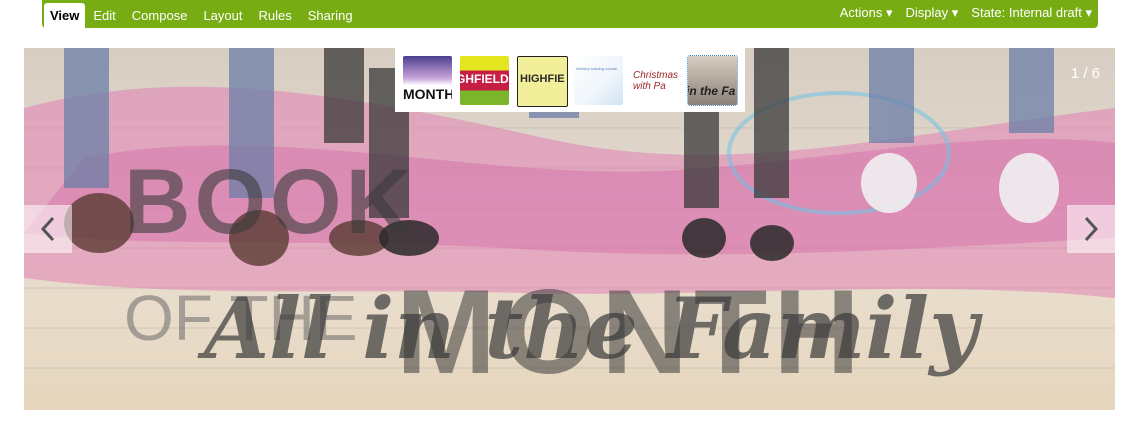 The image size is (1138, 428). What do you see at coordinates (1085, 73) in the screenshot?
I see `slide-counter: 1 / 6` at bounding box center [1085, 73].